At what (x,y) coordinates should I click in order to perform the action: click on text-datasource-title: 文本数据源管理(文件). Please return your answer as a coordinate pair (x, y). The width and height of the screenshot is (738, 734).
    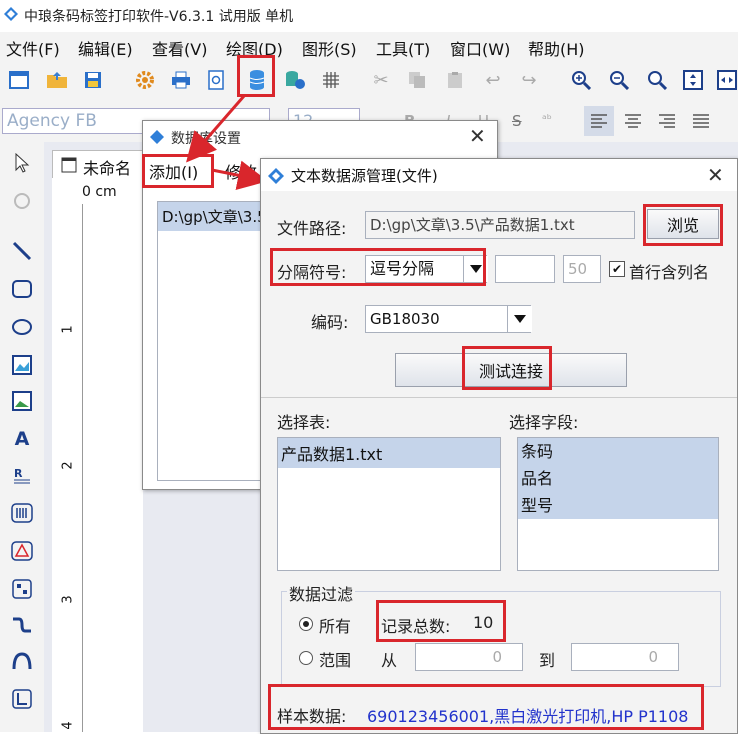
    Looking at the image, I should click on (364, 176).